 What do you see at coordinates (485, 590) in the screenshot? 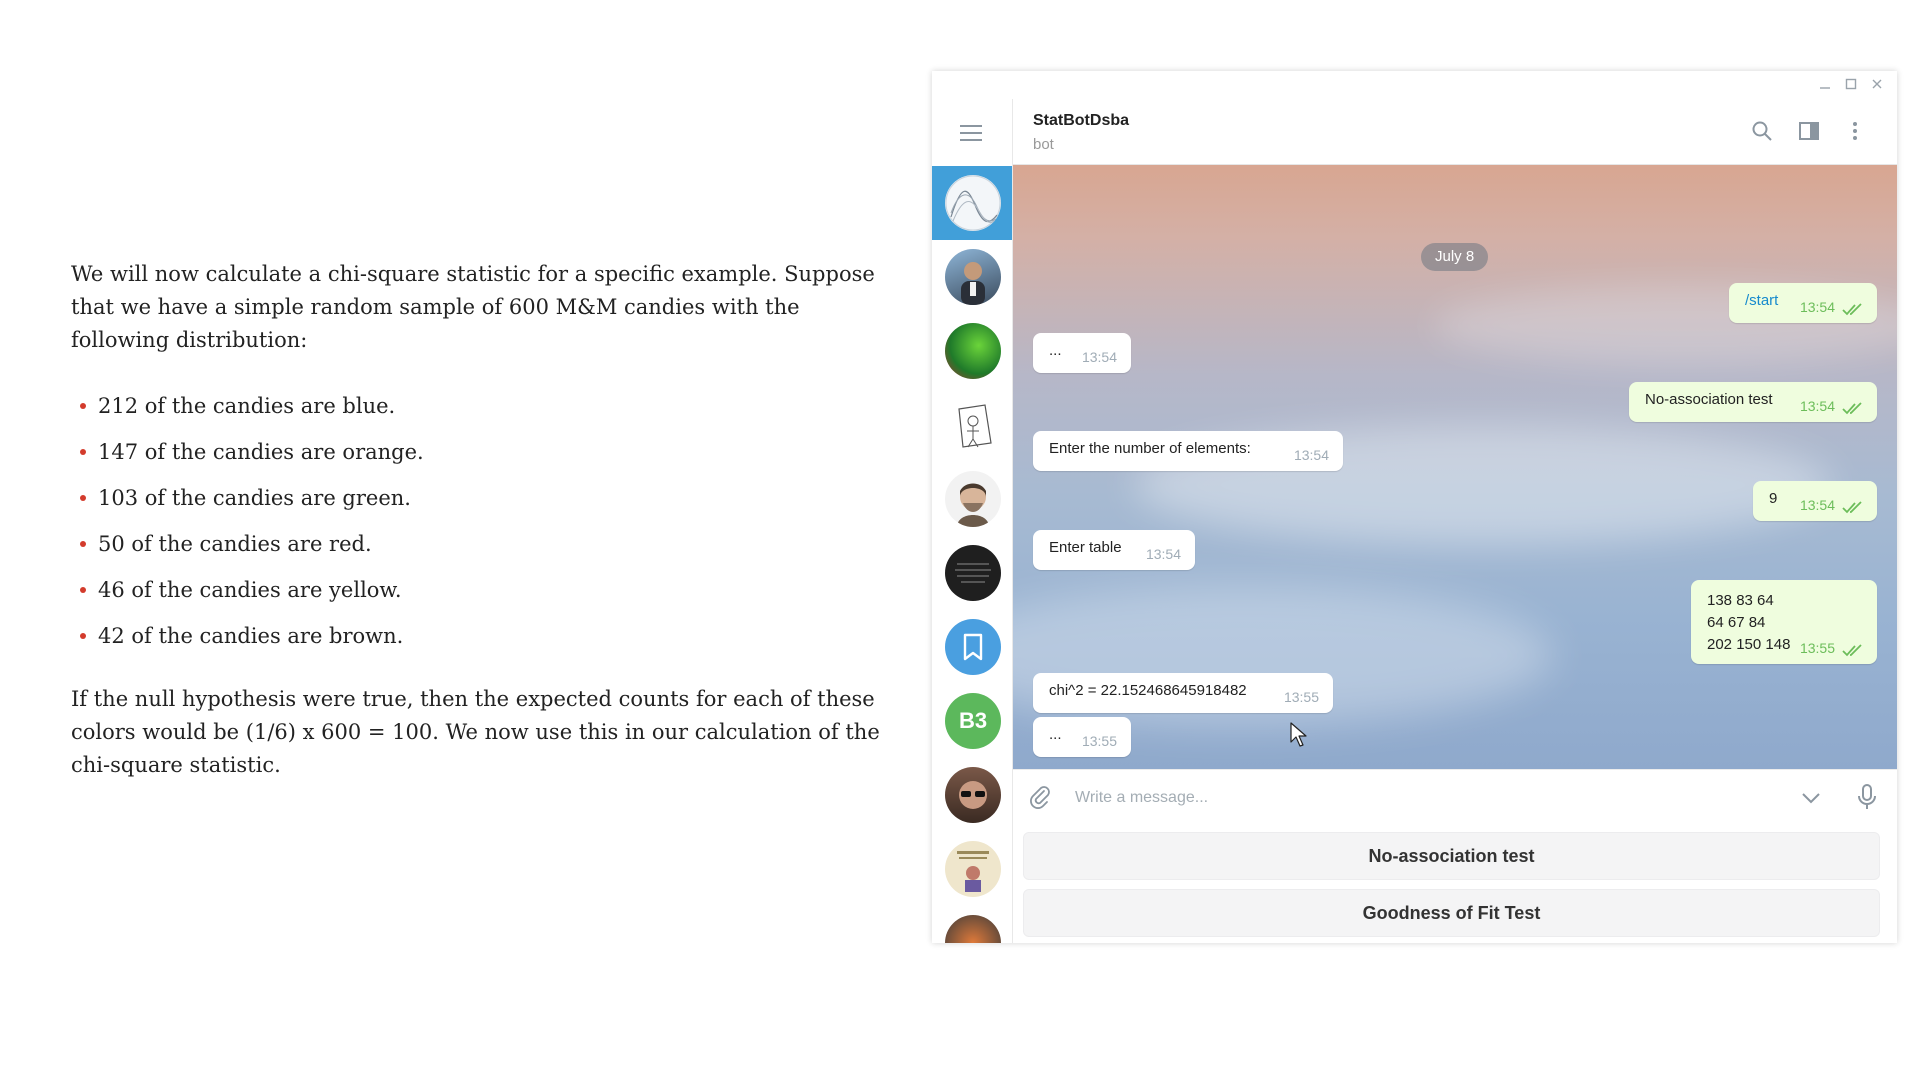
I see `list-item: 46 of the candies are yellow.` at bounding box center [485, 590].